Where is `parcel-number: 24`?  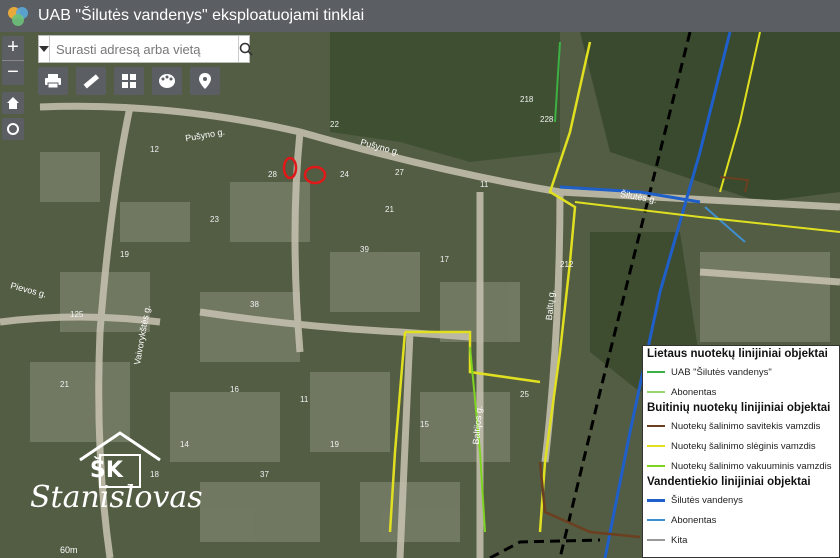 parcel-number: 24 is located at coordinates (344, 174).